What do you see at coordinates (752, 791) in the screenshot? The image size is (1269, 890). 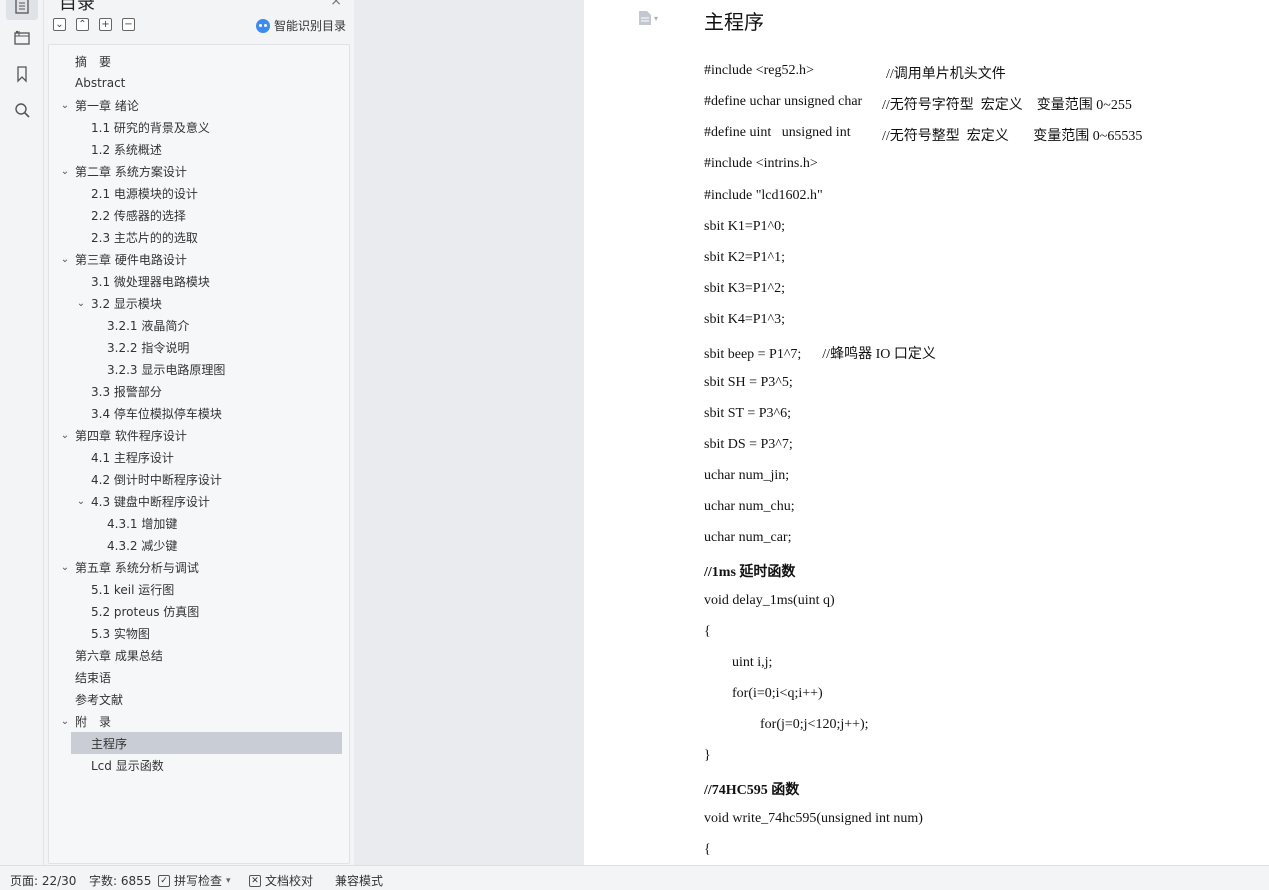 I see `code-comment-heading: //74HC595 函数` at bounding box center [752, 791].